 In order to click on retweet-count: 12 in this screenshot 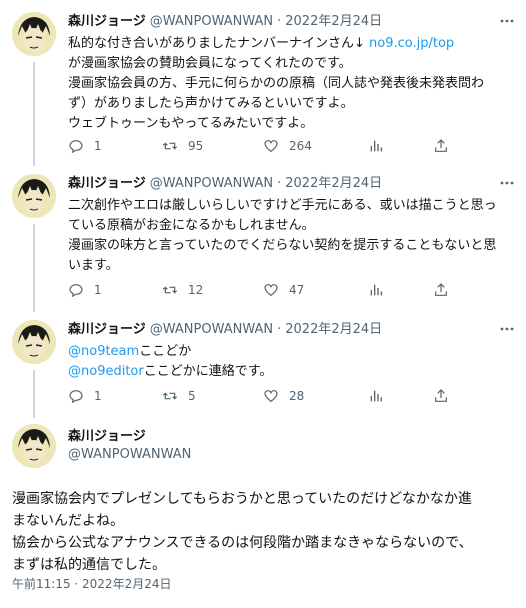, I will do `click(196, 290)`.